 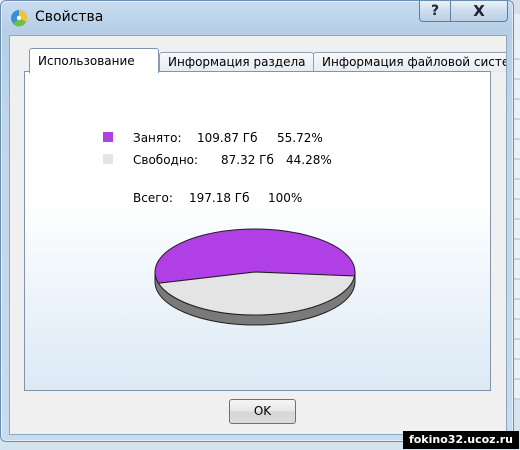 What do you see at coordinates (461, 440) in the screenshot?
I see `site-watermark: fokino32.ucoz.ru` at bounding box center [461, 440].